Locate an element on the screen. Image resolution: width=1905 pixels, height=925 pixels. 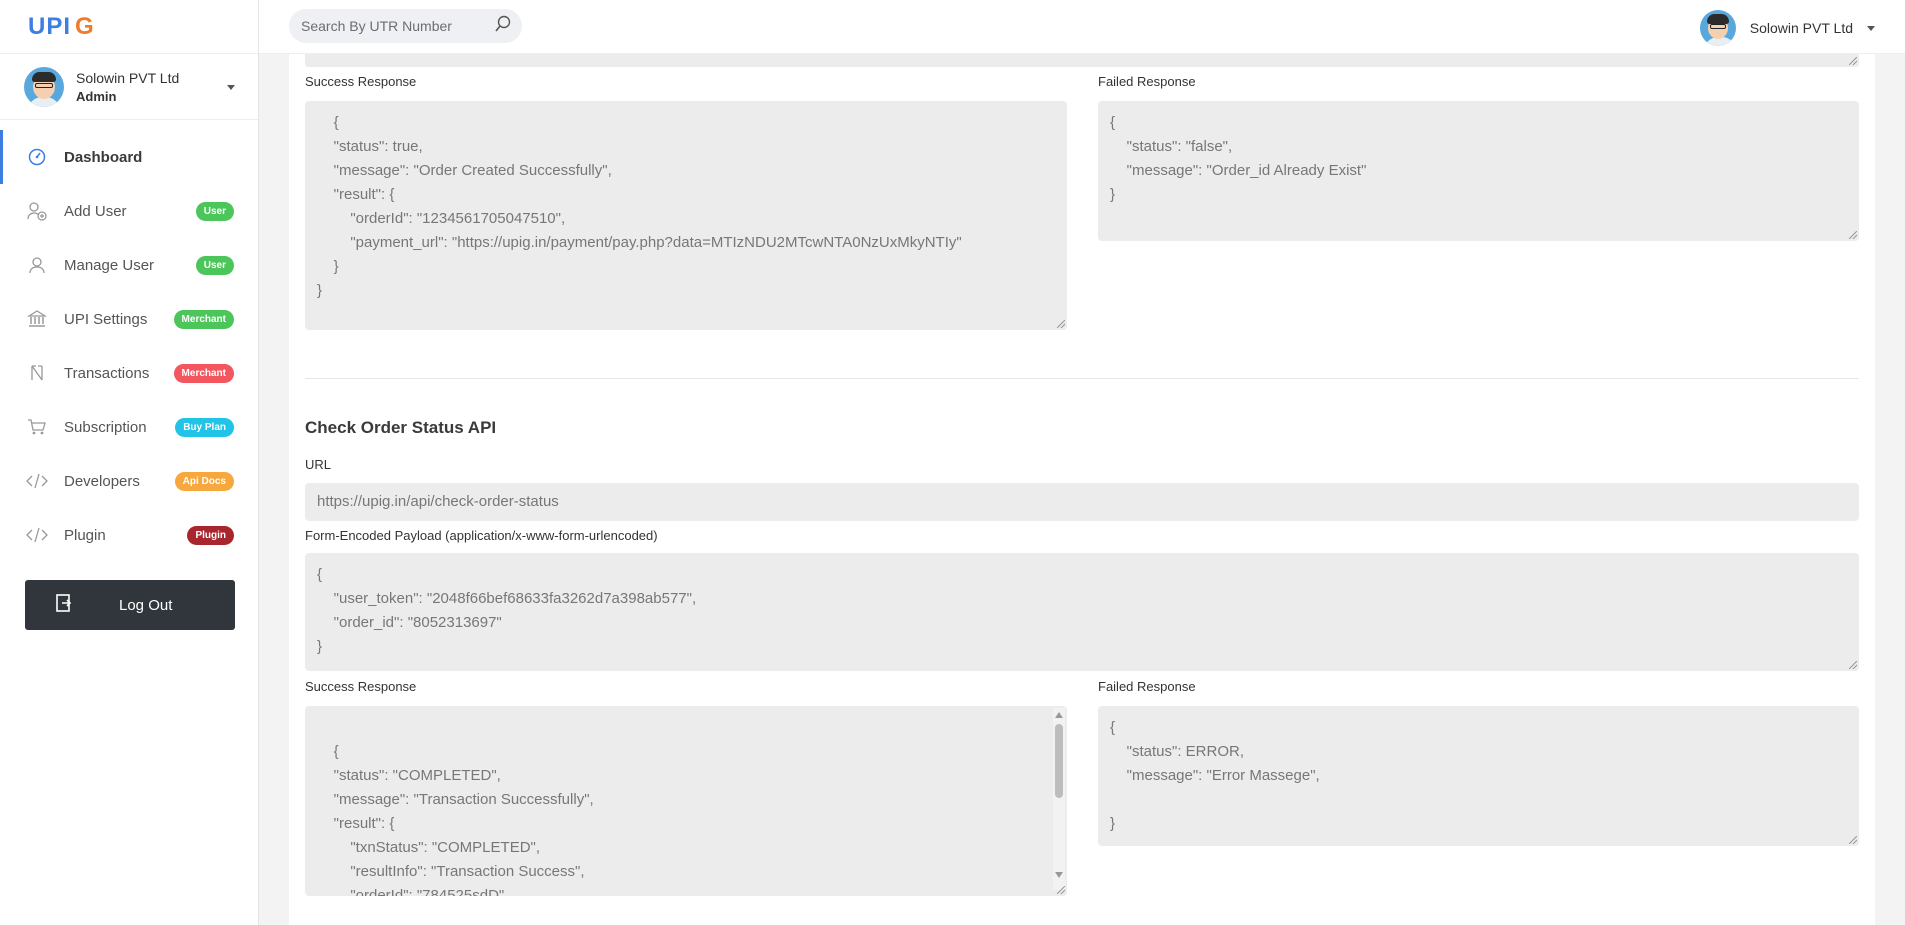
logout-icon is located at coordinates (67, 605).